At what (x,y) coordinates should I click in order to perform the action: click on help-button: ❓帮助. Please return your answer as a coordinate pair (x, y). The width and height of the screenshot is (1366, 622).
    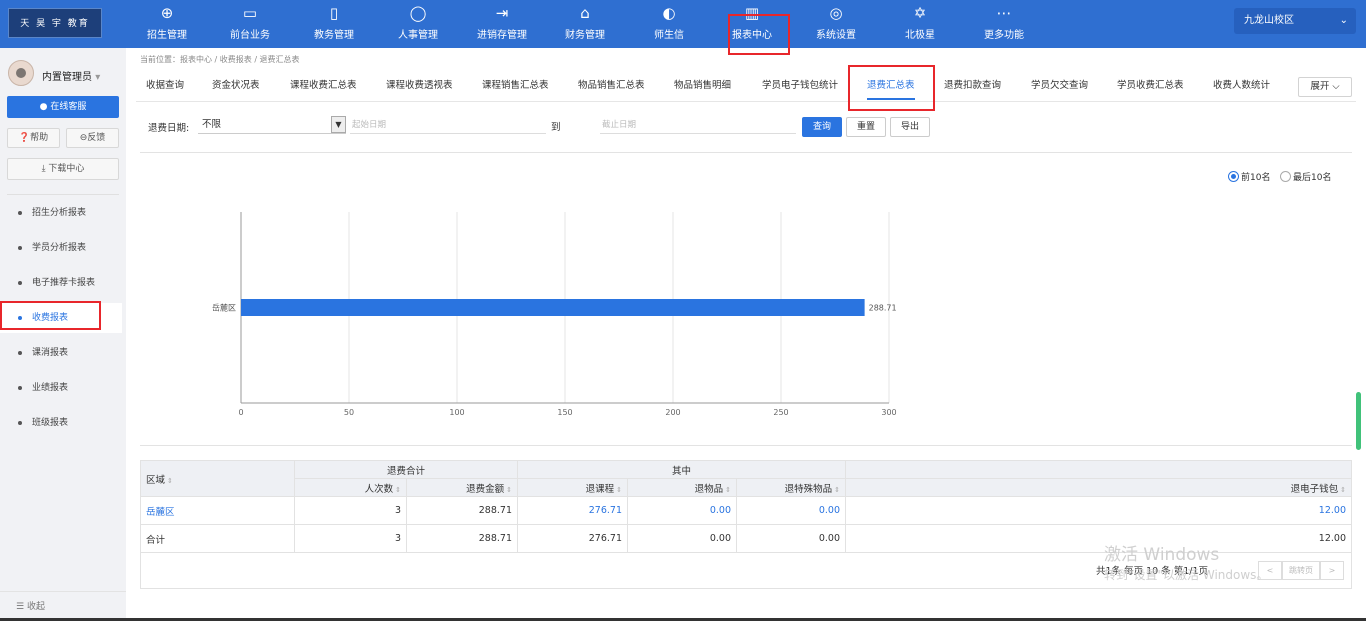
    Looking at the image, I should click on (33, 138).